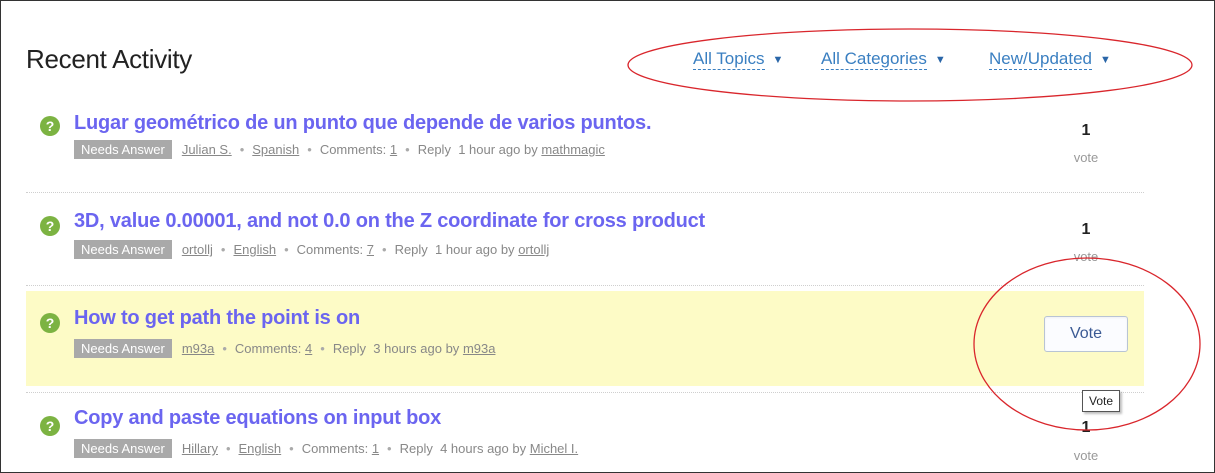  I want to click on filter-topics-label: All Topics, so click(729, 59).